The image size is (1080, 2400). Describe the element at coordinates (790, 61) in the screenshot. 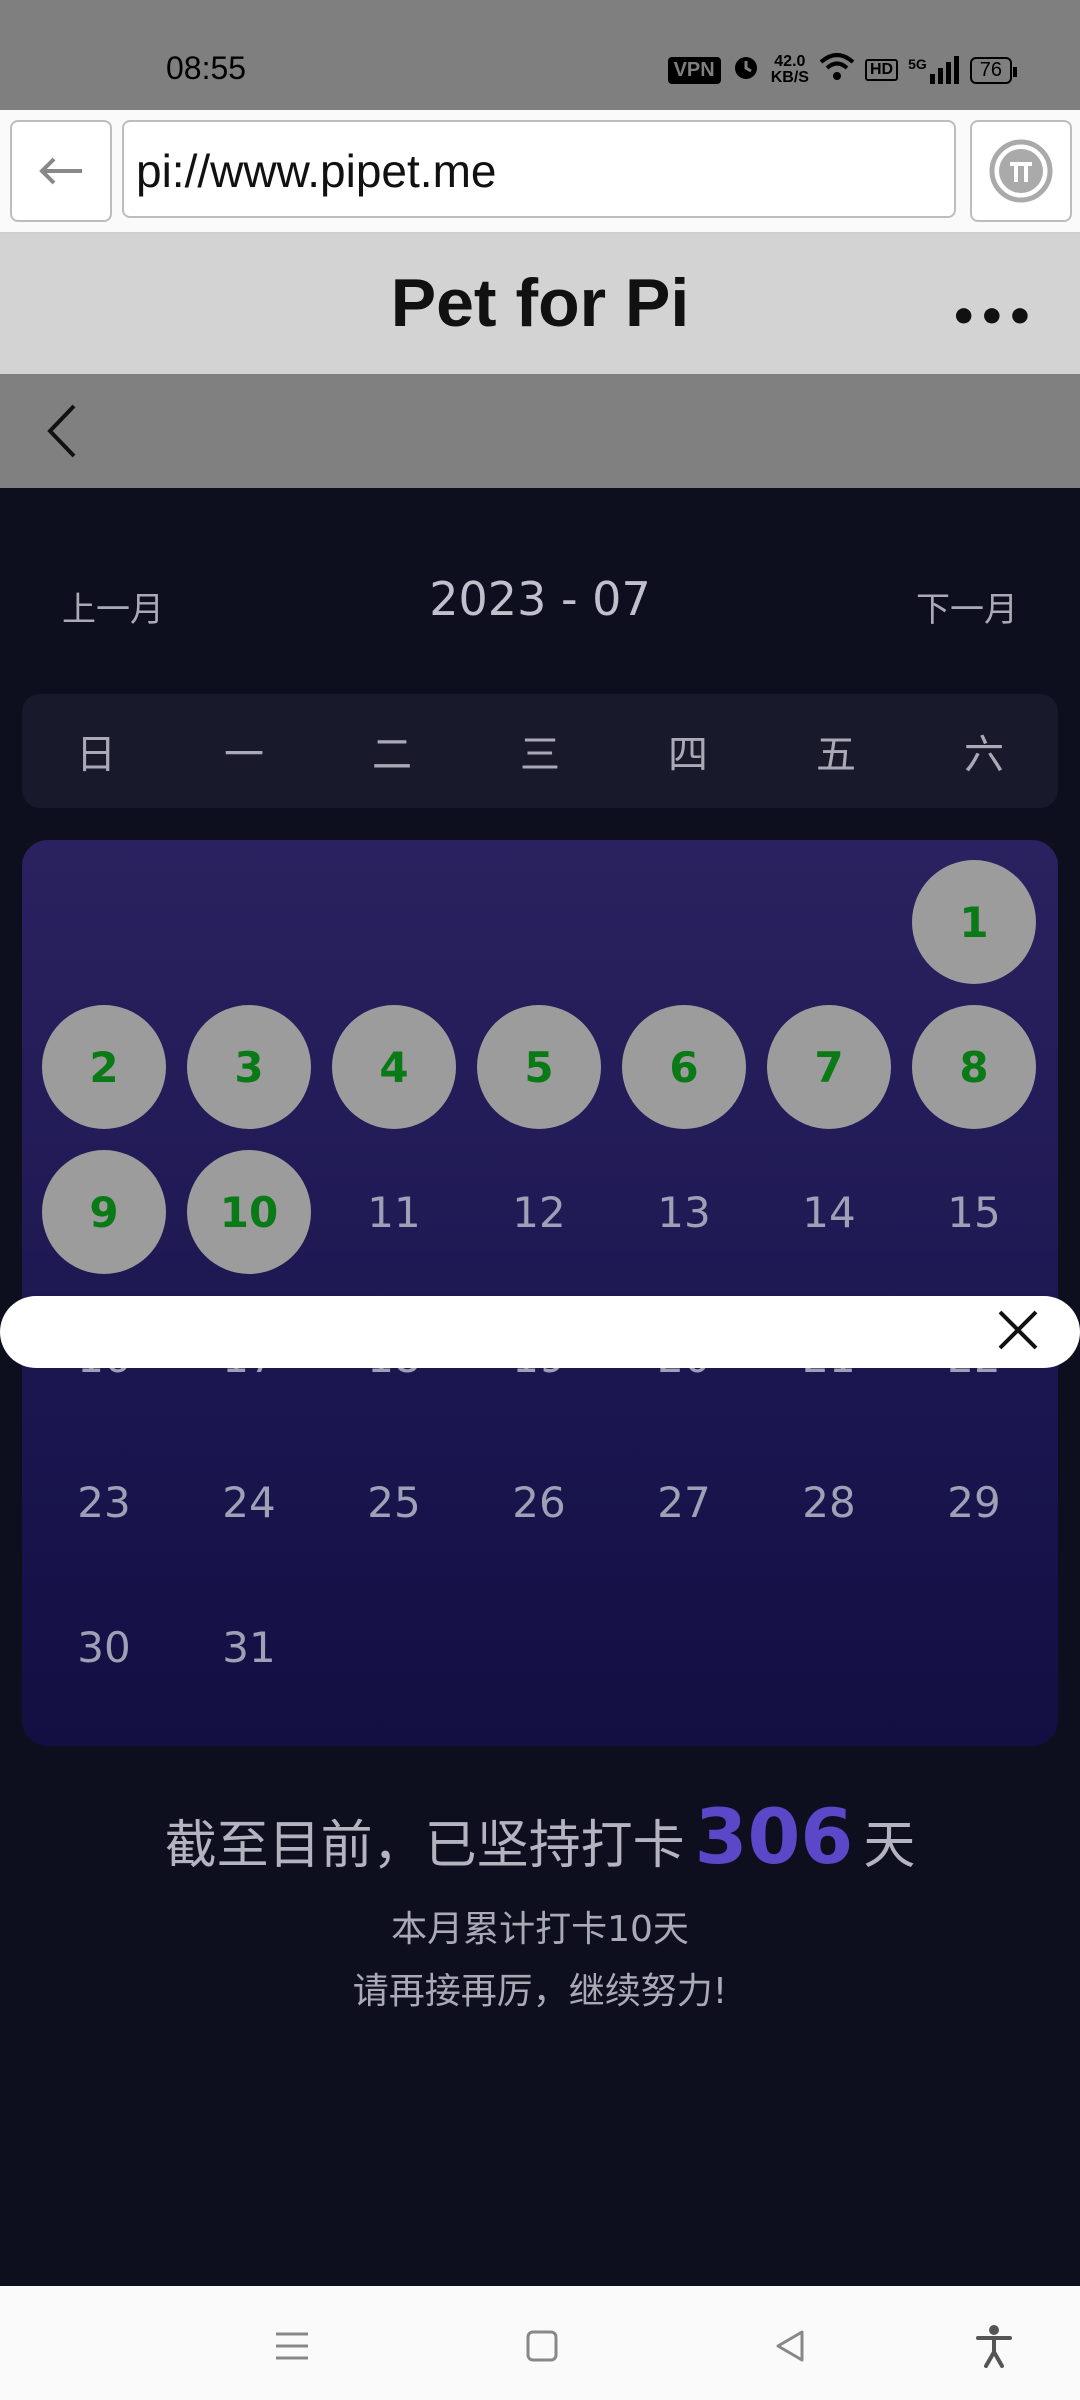

I see `speed-value: 42.0` at that location.